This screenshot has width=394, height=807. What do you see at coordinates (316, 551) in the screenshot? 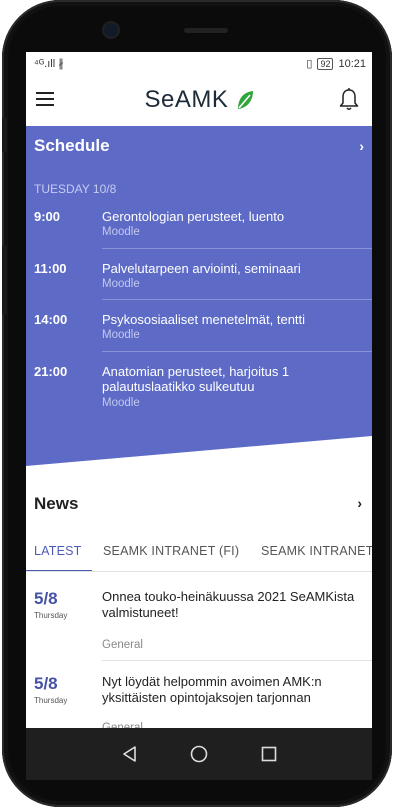
I see `tab-seamk-intranet-en: SEAMK INTRANET (` at bounding box center [316, 551].